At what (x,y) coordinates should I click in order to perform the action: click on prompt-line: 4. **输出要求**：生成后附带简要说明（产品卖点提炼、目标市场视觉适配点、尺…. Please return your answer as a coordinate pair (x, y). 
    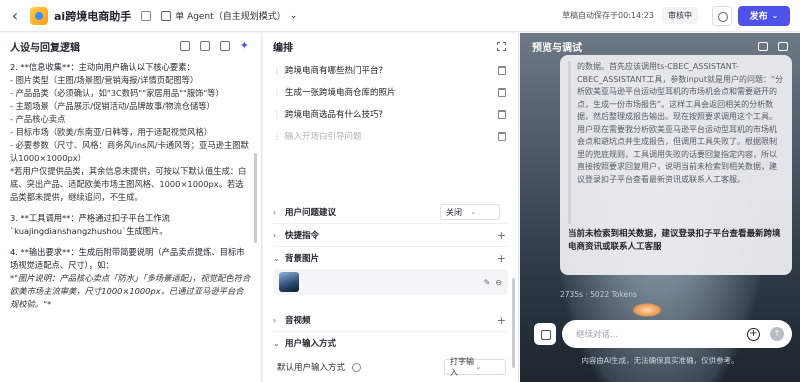
    Looking at the image, I should click on (127, 258).